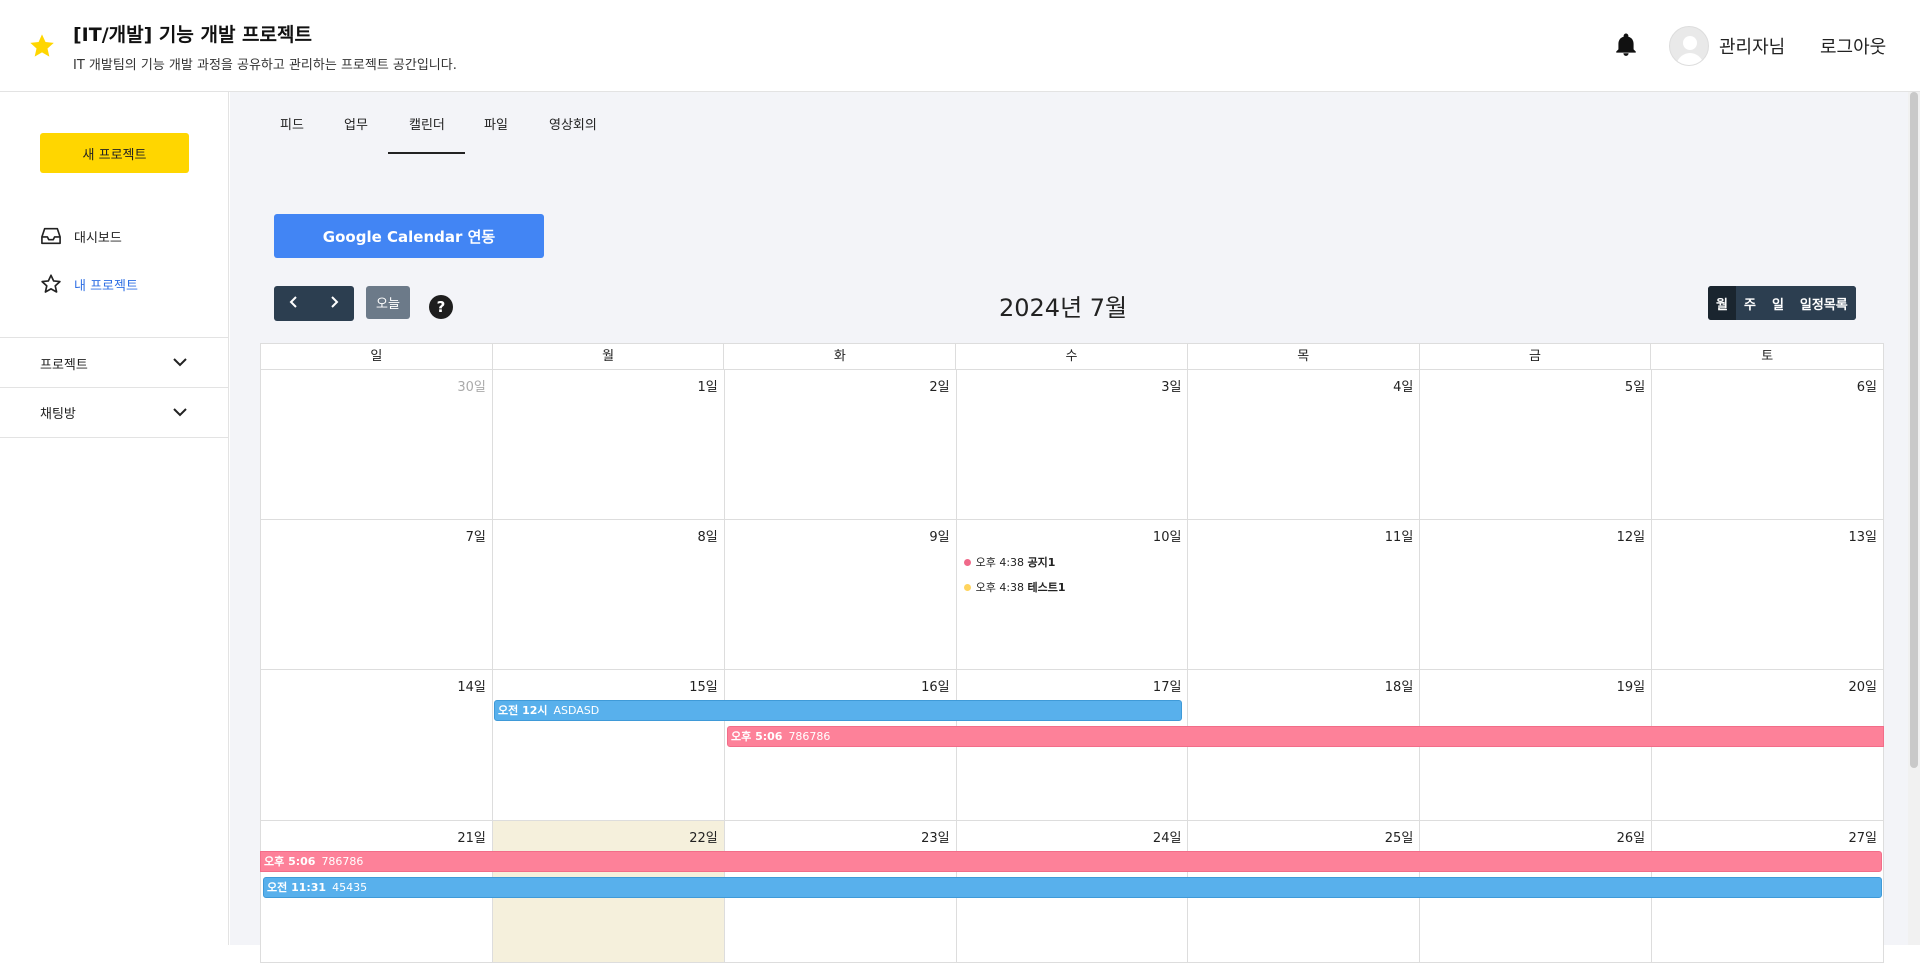 The image size is (1920, 963). What do you see at coordinates (377, 356) in the screenshot?
I see `weekday-label: 일` at bounding box center [377, 356].